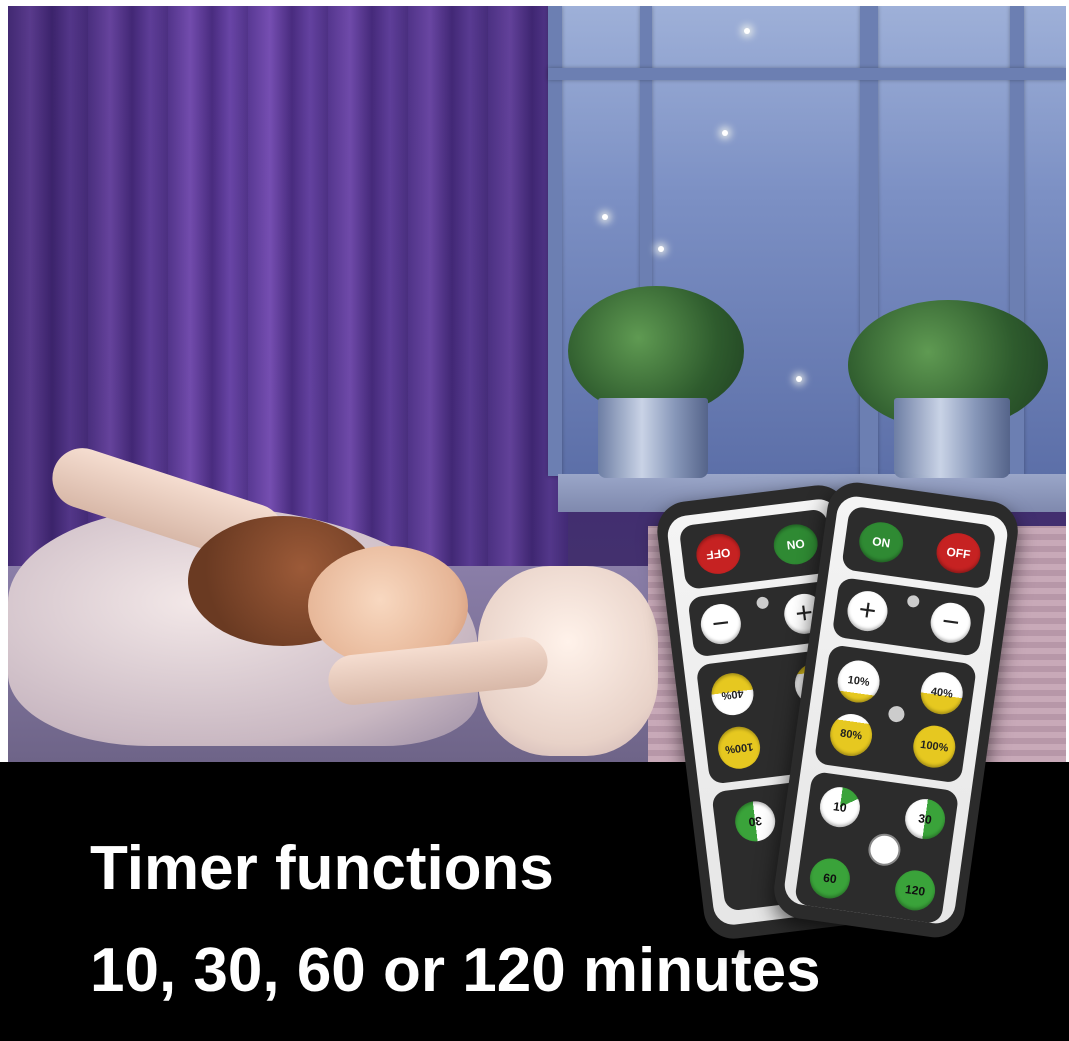 The height and width of the screenshot is (1041, 1069). I want to click on timer-60-button: 60, so click(830, 878).